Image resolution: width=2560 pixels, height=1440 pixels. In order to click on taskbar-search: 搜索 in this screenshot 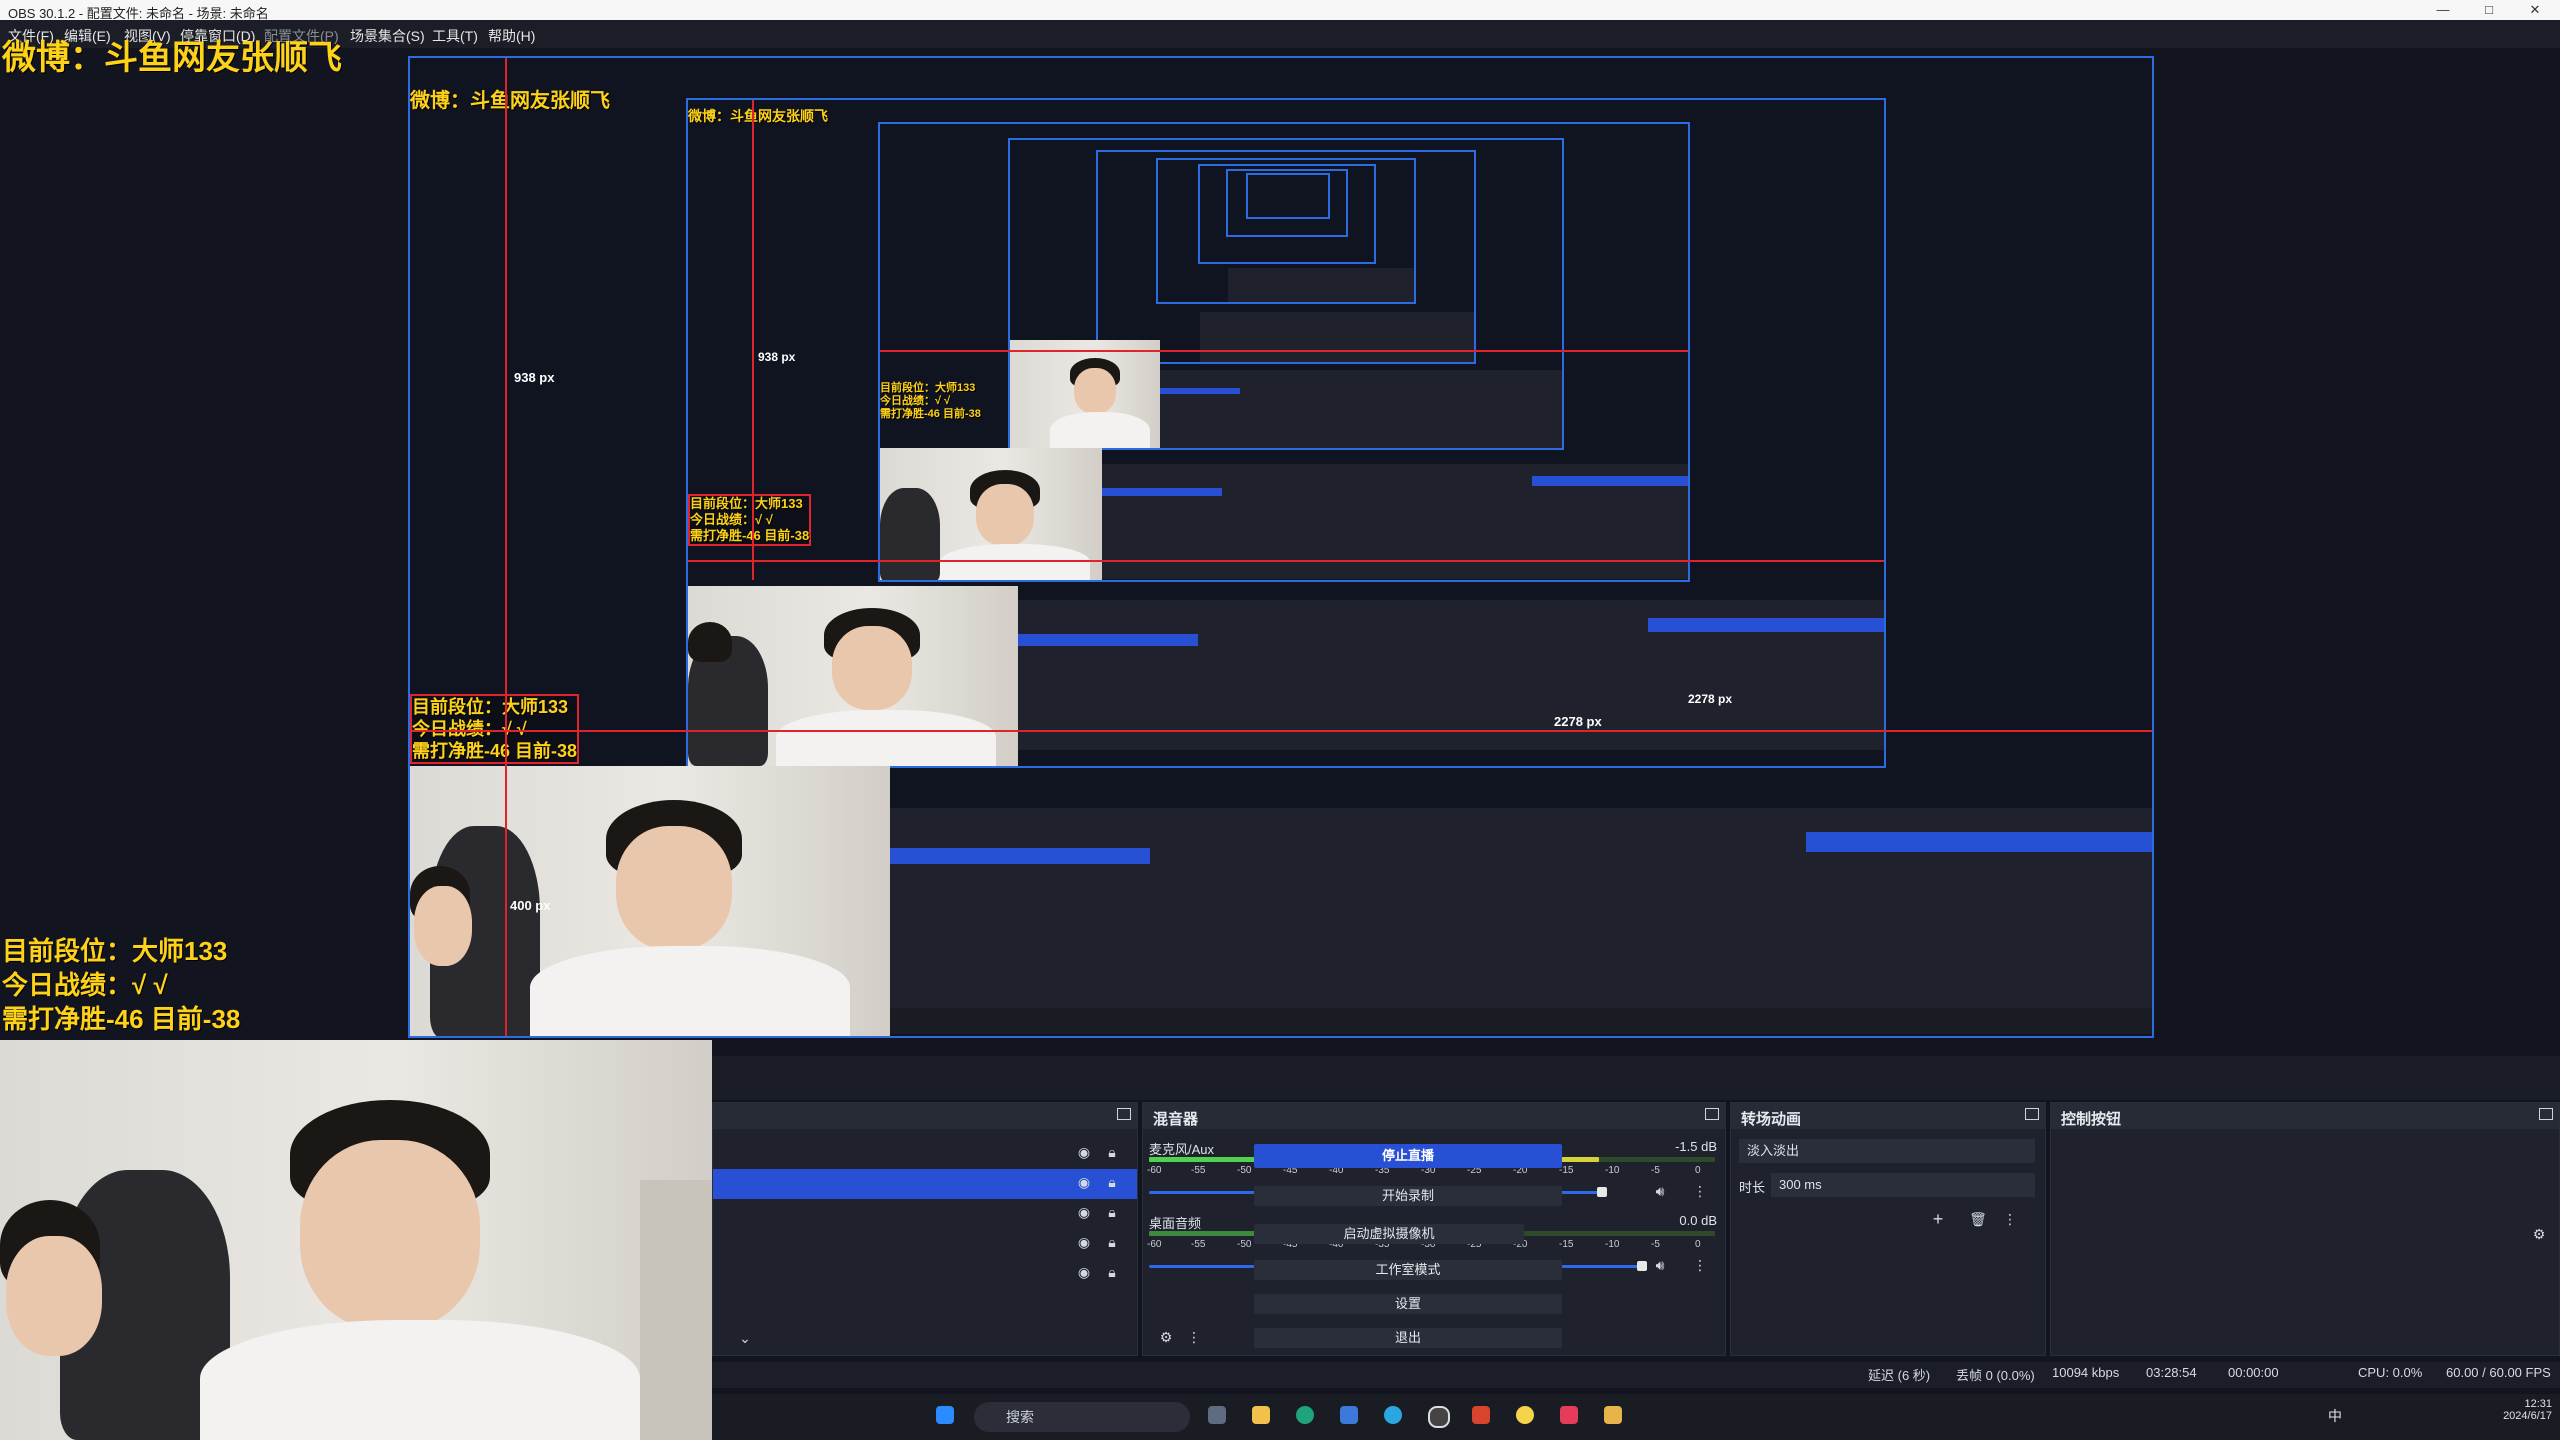, I will do `click(1082, 1417)`.